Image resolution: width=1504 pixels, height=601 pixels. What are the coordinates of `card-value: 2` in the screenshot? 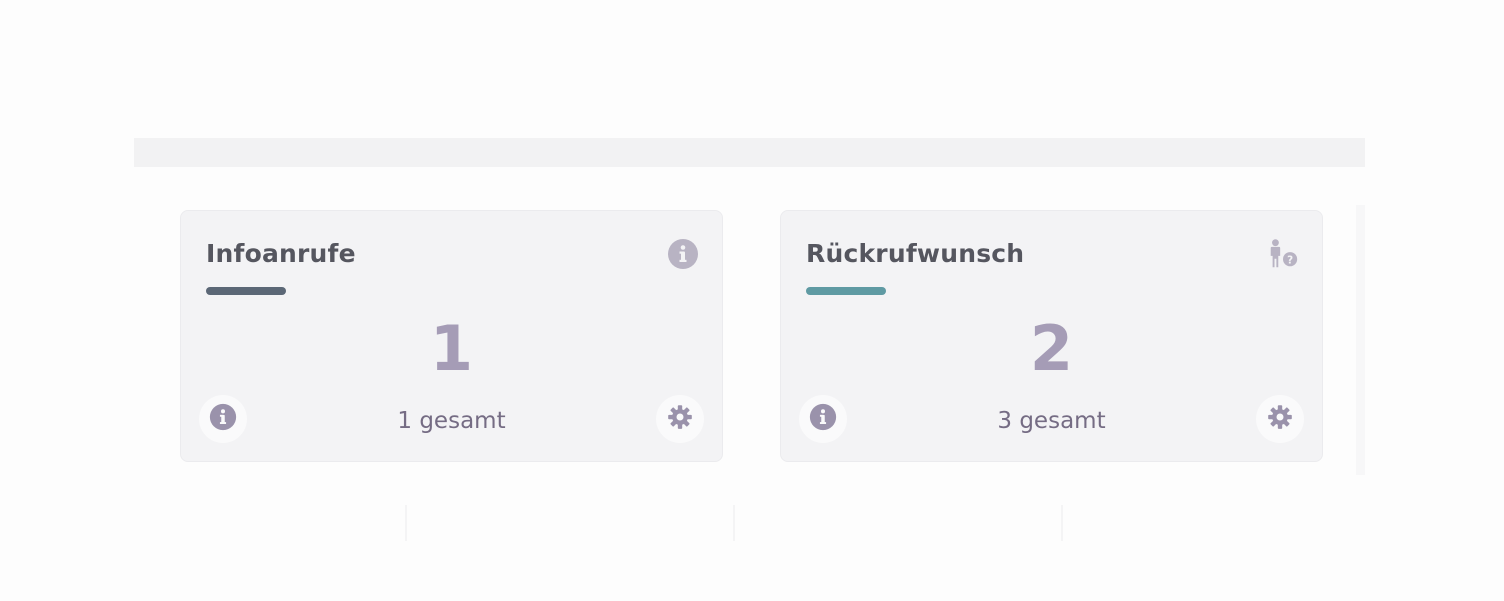 It's located at (1051, 348).